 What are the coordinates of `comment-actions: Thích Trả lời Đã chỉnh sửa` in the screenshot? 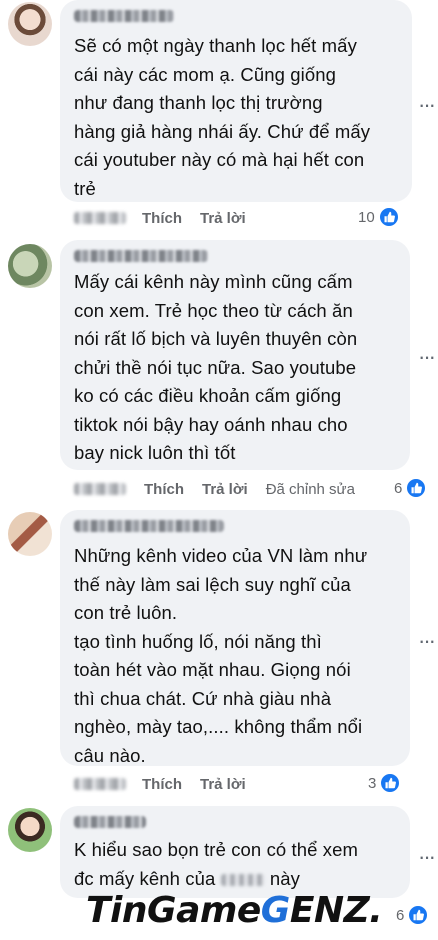 It's located at (214, 489).